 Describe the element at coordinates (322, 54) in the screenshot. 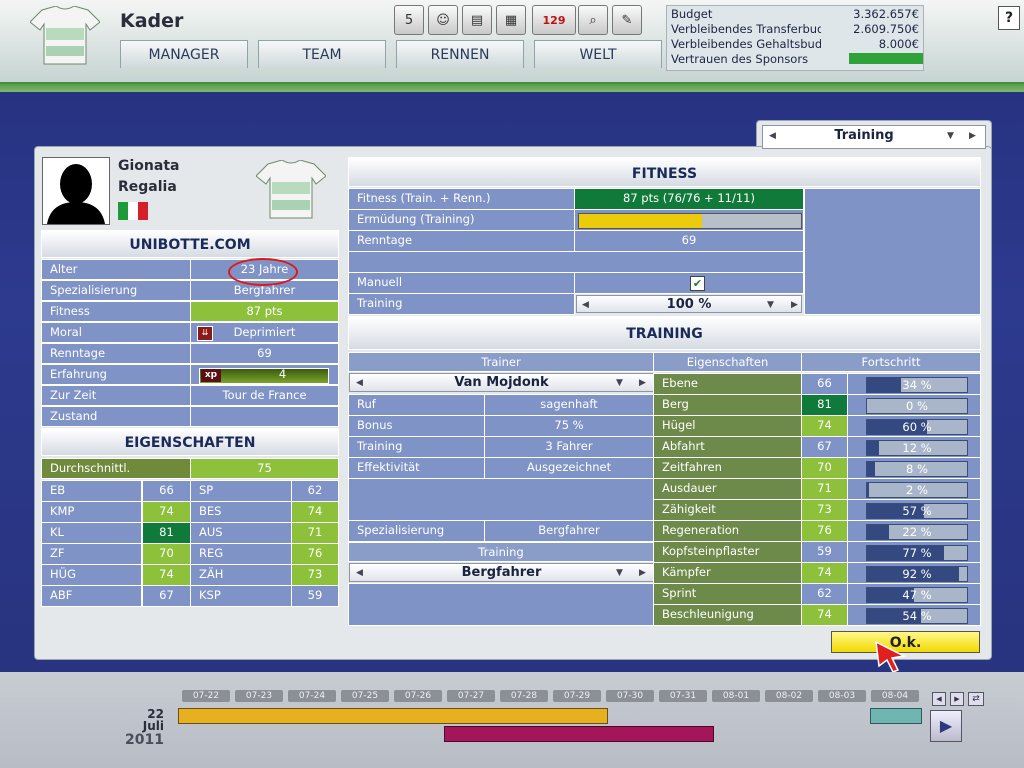

I see `nav-tab-team: TEAM` at that location.